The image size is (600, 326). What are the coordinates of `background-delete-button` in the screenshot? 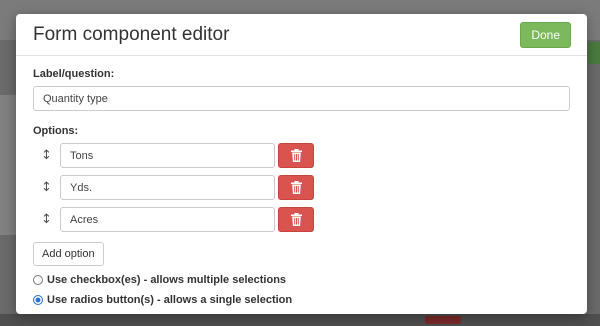 It's located at (443, 320).